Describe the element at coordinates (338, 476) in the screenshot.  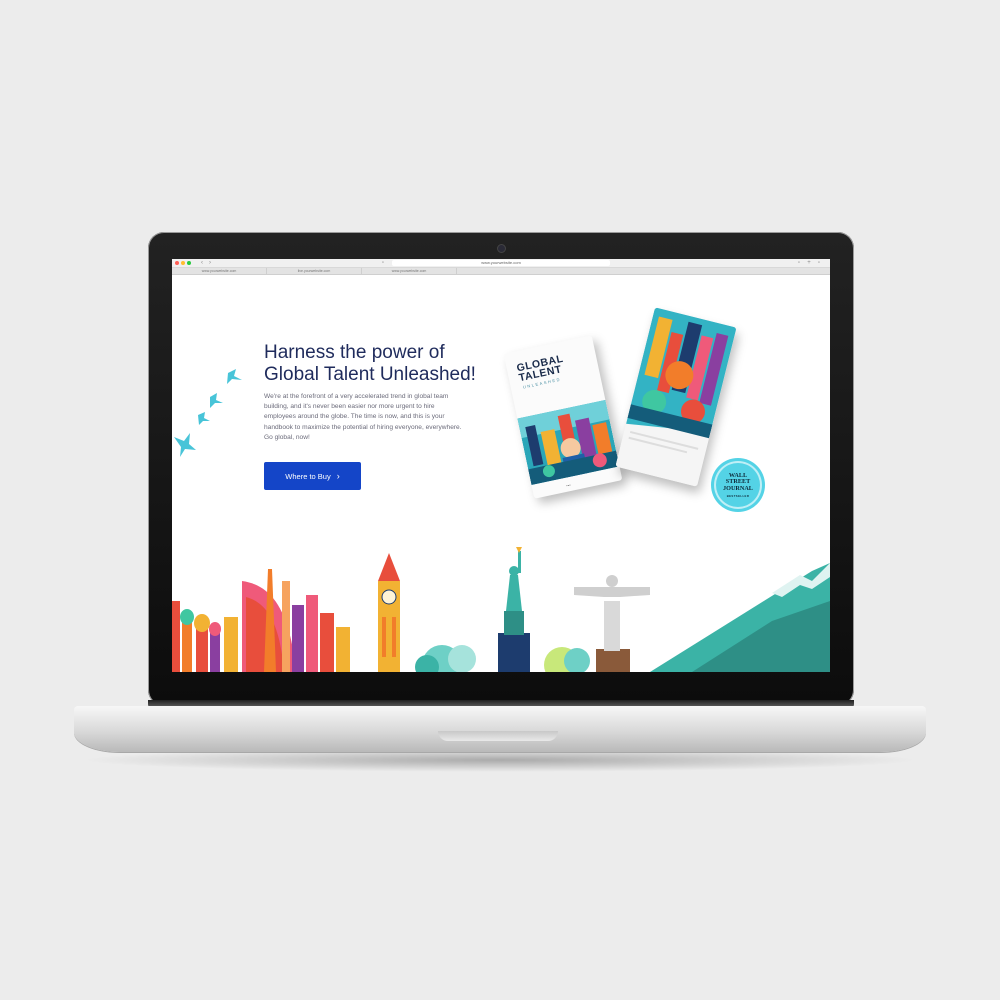
I see `chevron-right-icon: ›` at that location.